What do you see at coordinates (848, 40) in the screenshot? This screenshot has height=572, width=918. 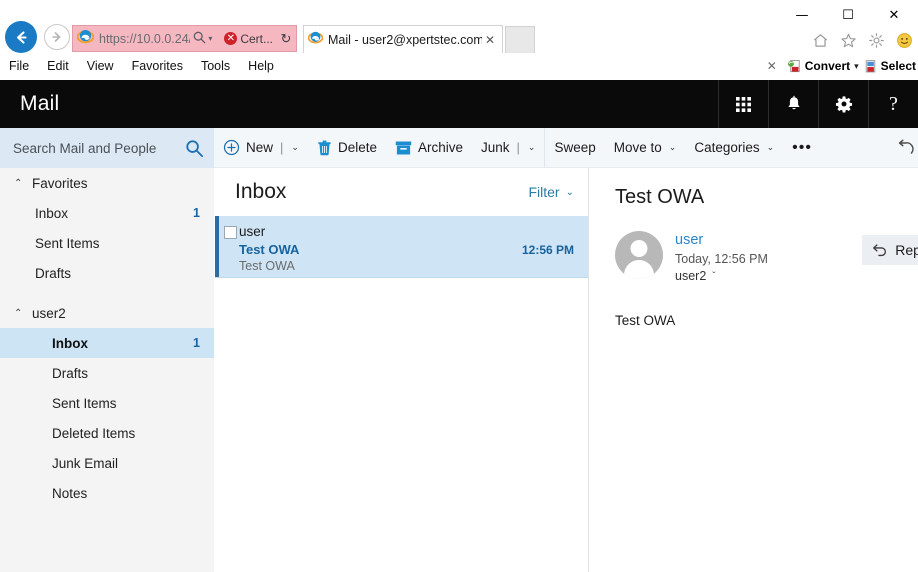 I see `favorites-star-icon` at bounding box center [848, 40].